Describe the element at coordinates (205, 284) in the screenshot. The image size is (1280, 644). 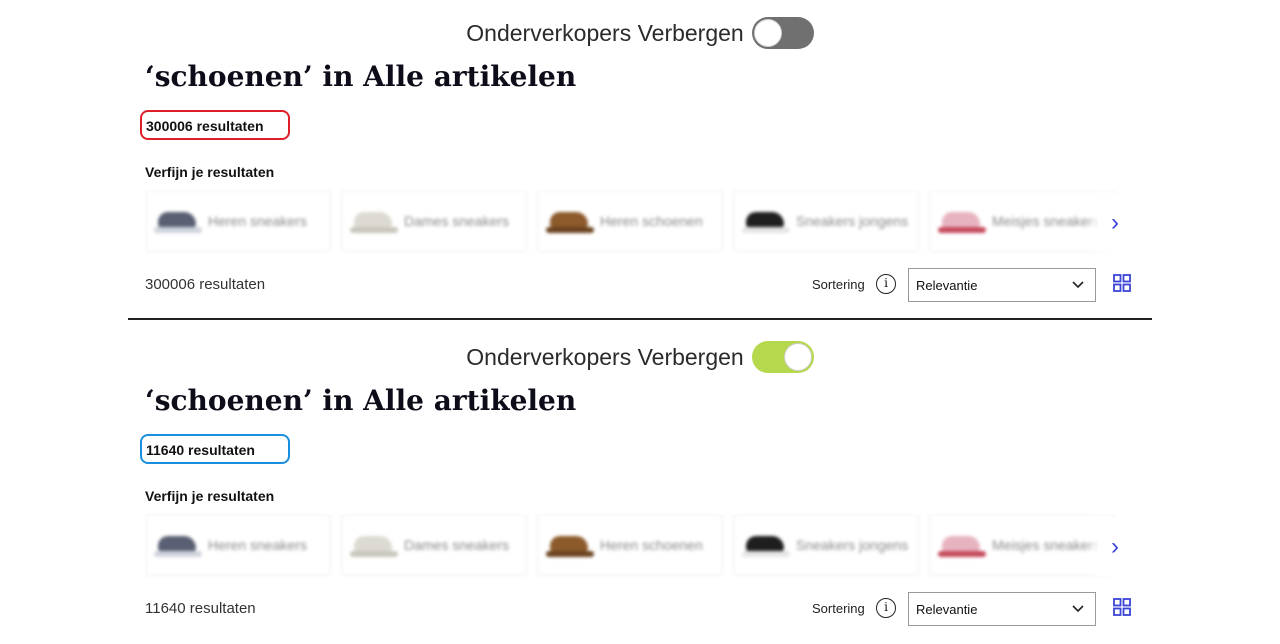
I see `results-count: 300006 resultaten` at that location.